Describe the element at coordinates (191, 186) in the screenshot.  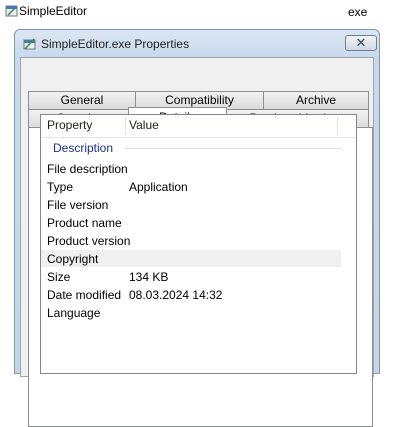
I see `detail-row-type: Type Application` at that location.